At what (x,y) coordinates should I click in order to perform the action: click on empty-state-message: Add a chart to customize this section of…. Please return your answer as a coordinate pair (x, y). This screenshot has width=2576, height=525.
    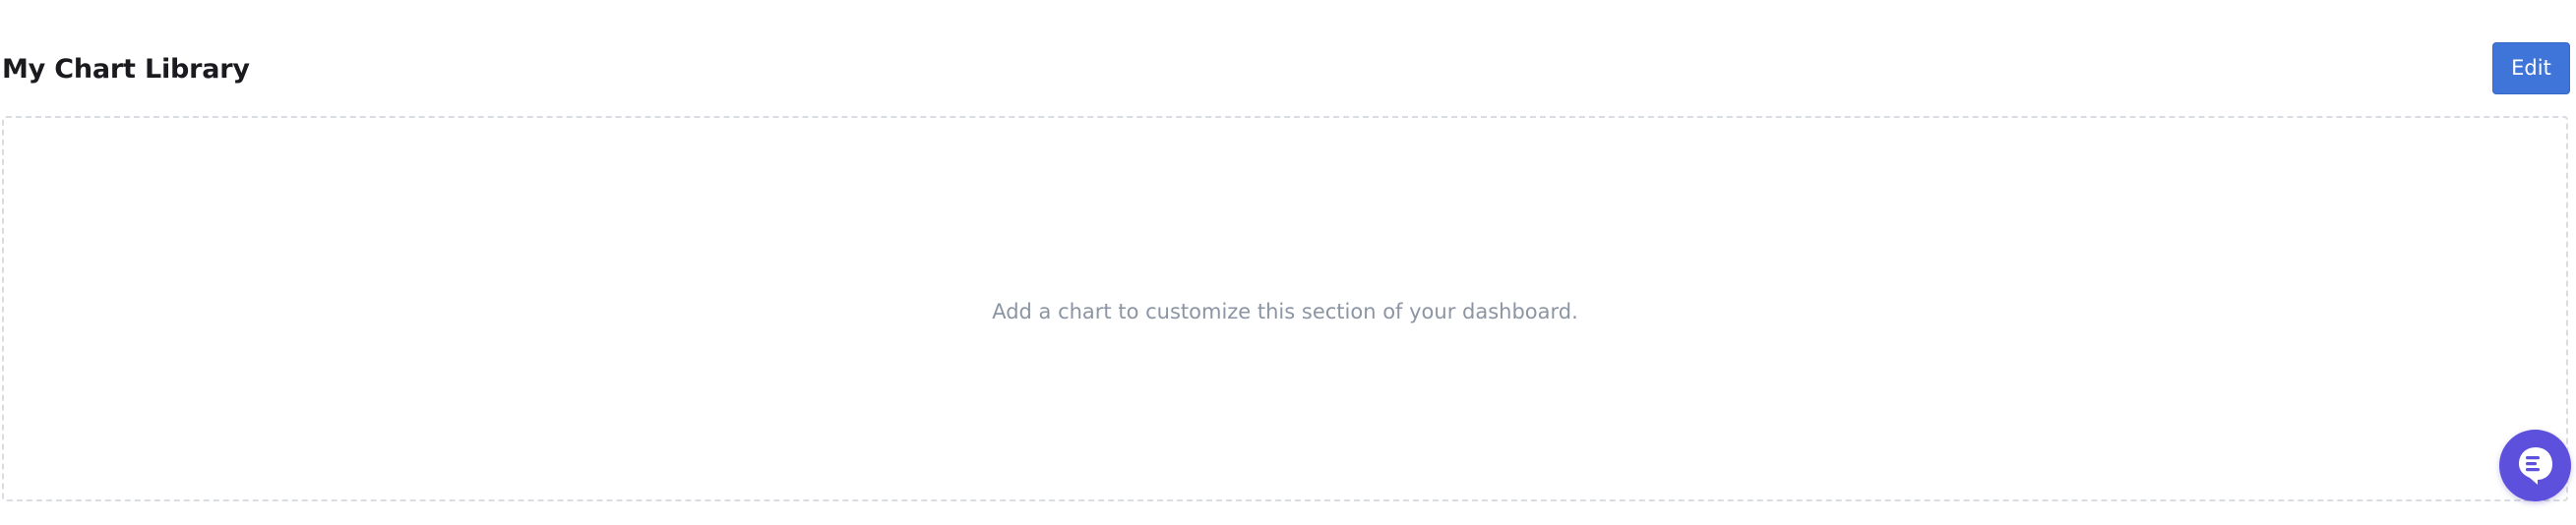
    Looking at the image, I should click on (1285, 311).